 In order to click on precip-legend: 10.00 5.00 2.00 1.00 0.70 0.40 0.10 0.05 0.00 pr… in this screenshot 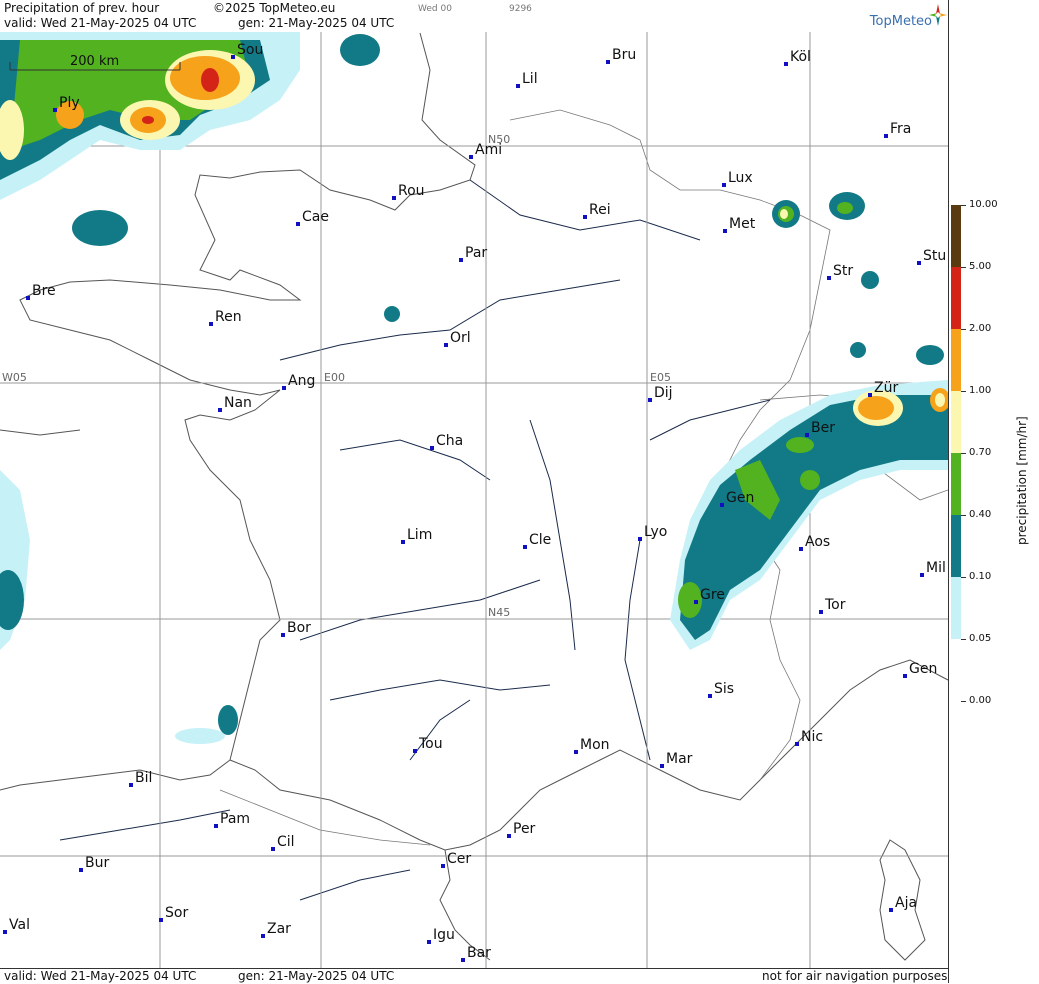, I will do `click(993, 491)`.